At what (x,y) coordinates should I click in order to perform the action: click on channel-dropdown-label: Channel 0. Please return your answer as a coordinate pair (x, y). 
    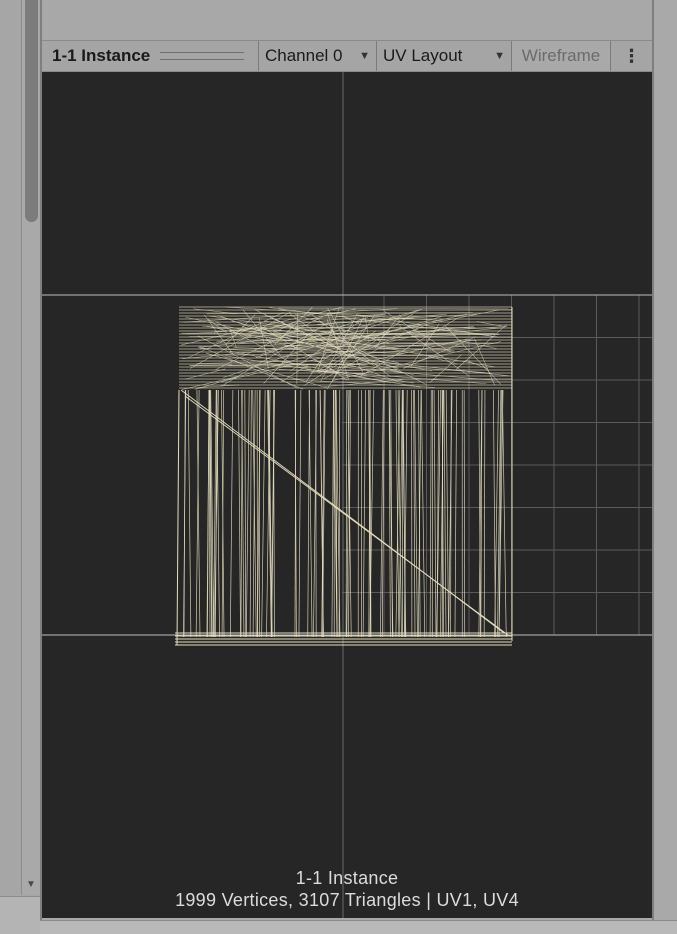
    Looking at the image, I should click on (304, 56).